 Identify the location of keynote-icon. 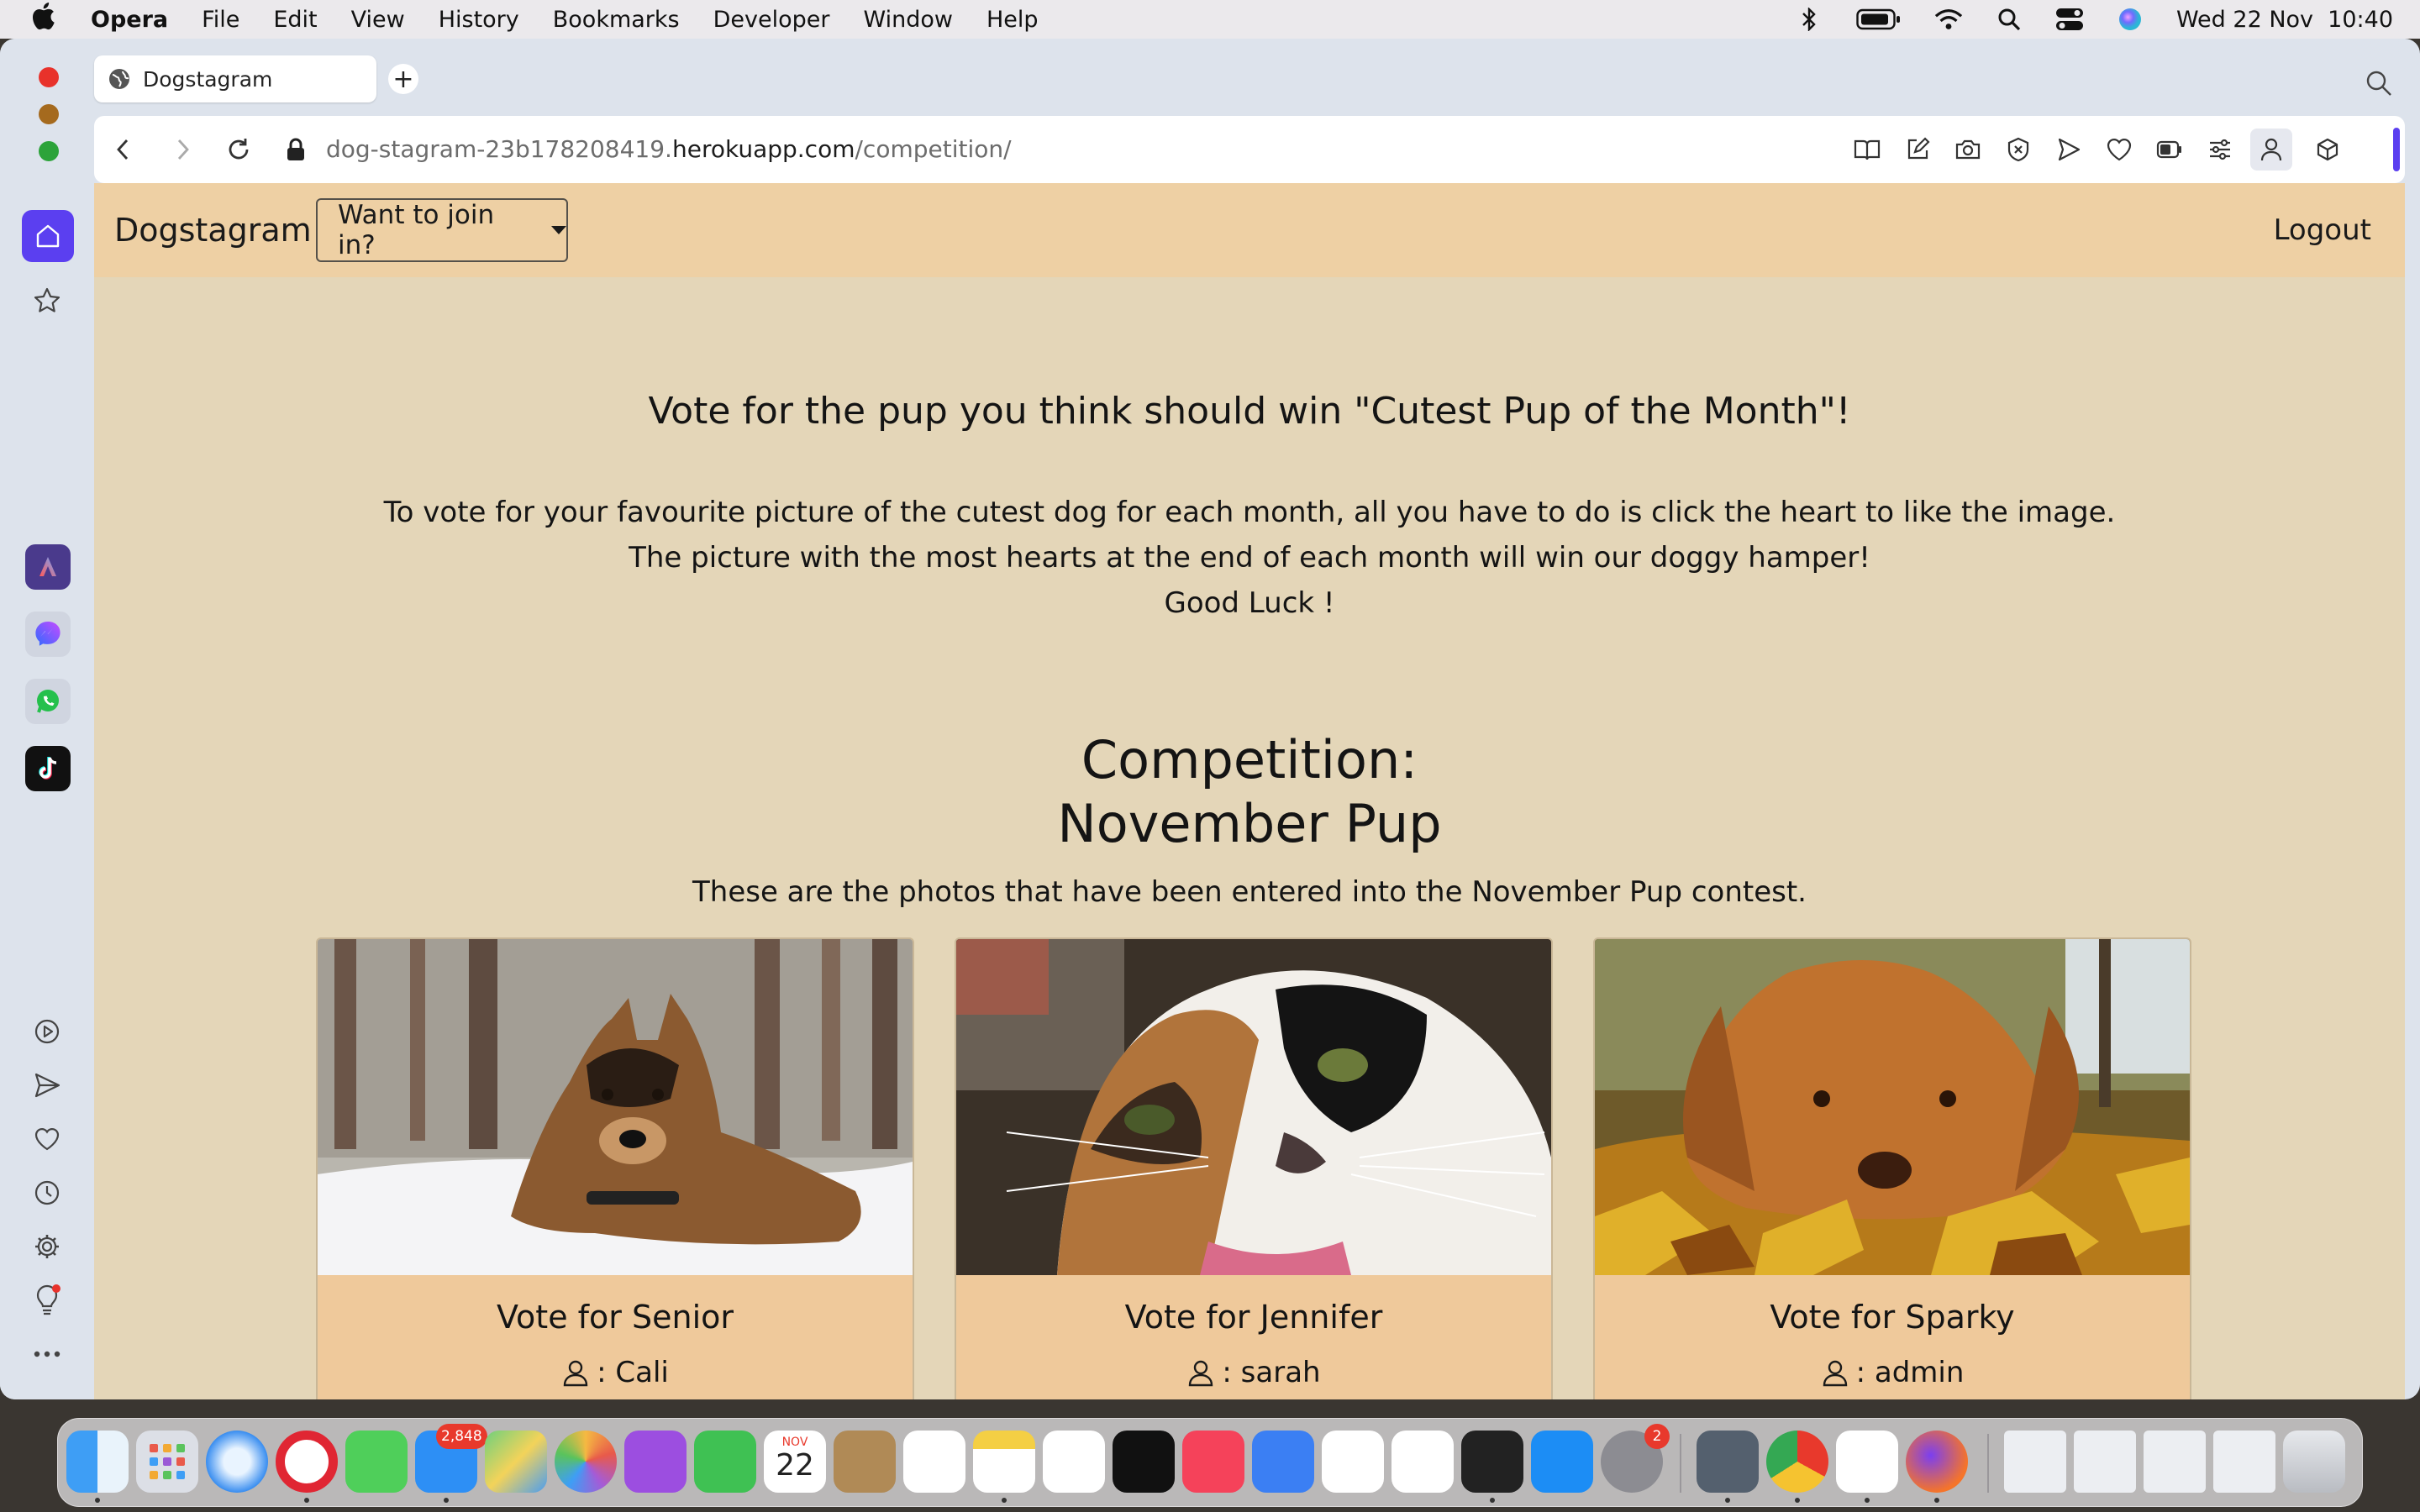
(1283, 1462).